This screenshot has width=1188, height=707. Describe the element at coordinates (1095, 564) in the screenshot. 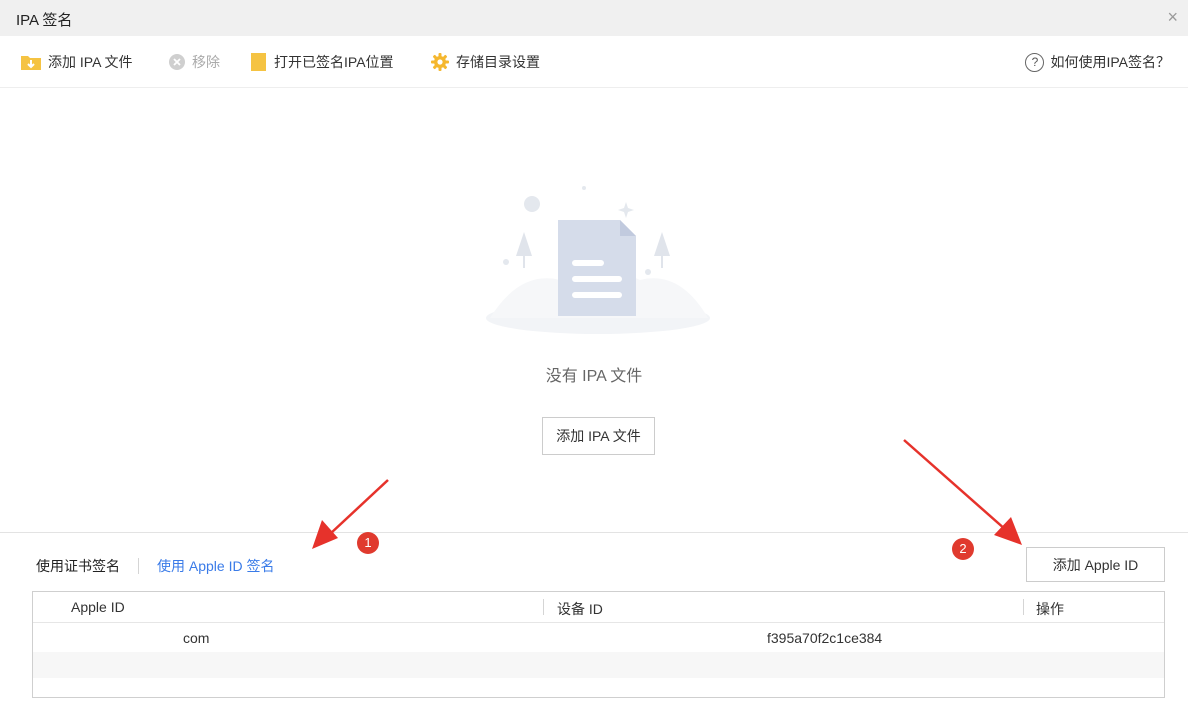

I see `add-apple-id-button: 添加 Apple ID` at that location.